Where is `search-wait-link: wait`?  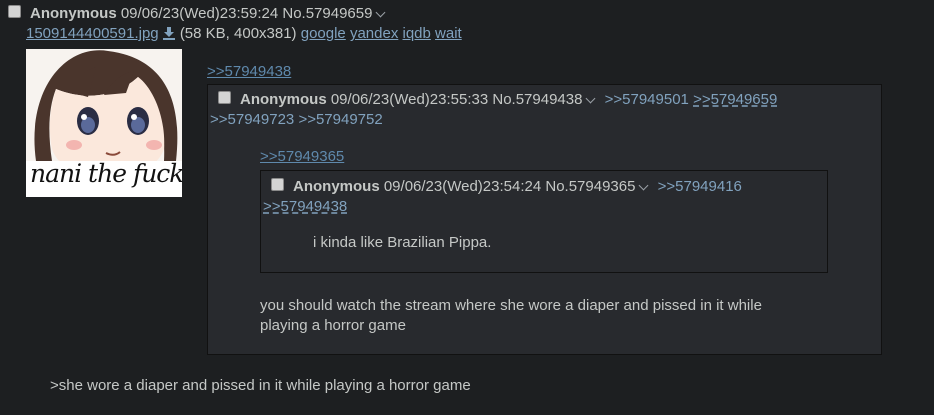 search-wait-link: wait is located at coordinates (448, 33).